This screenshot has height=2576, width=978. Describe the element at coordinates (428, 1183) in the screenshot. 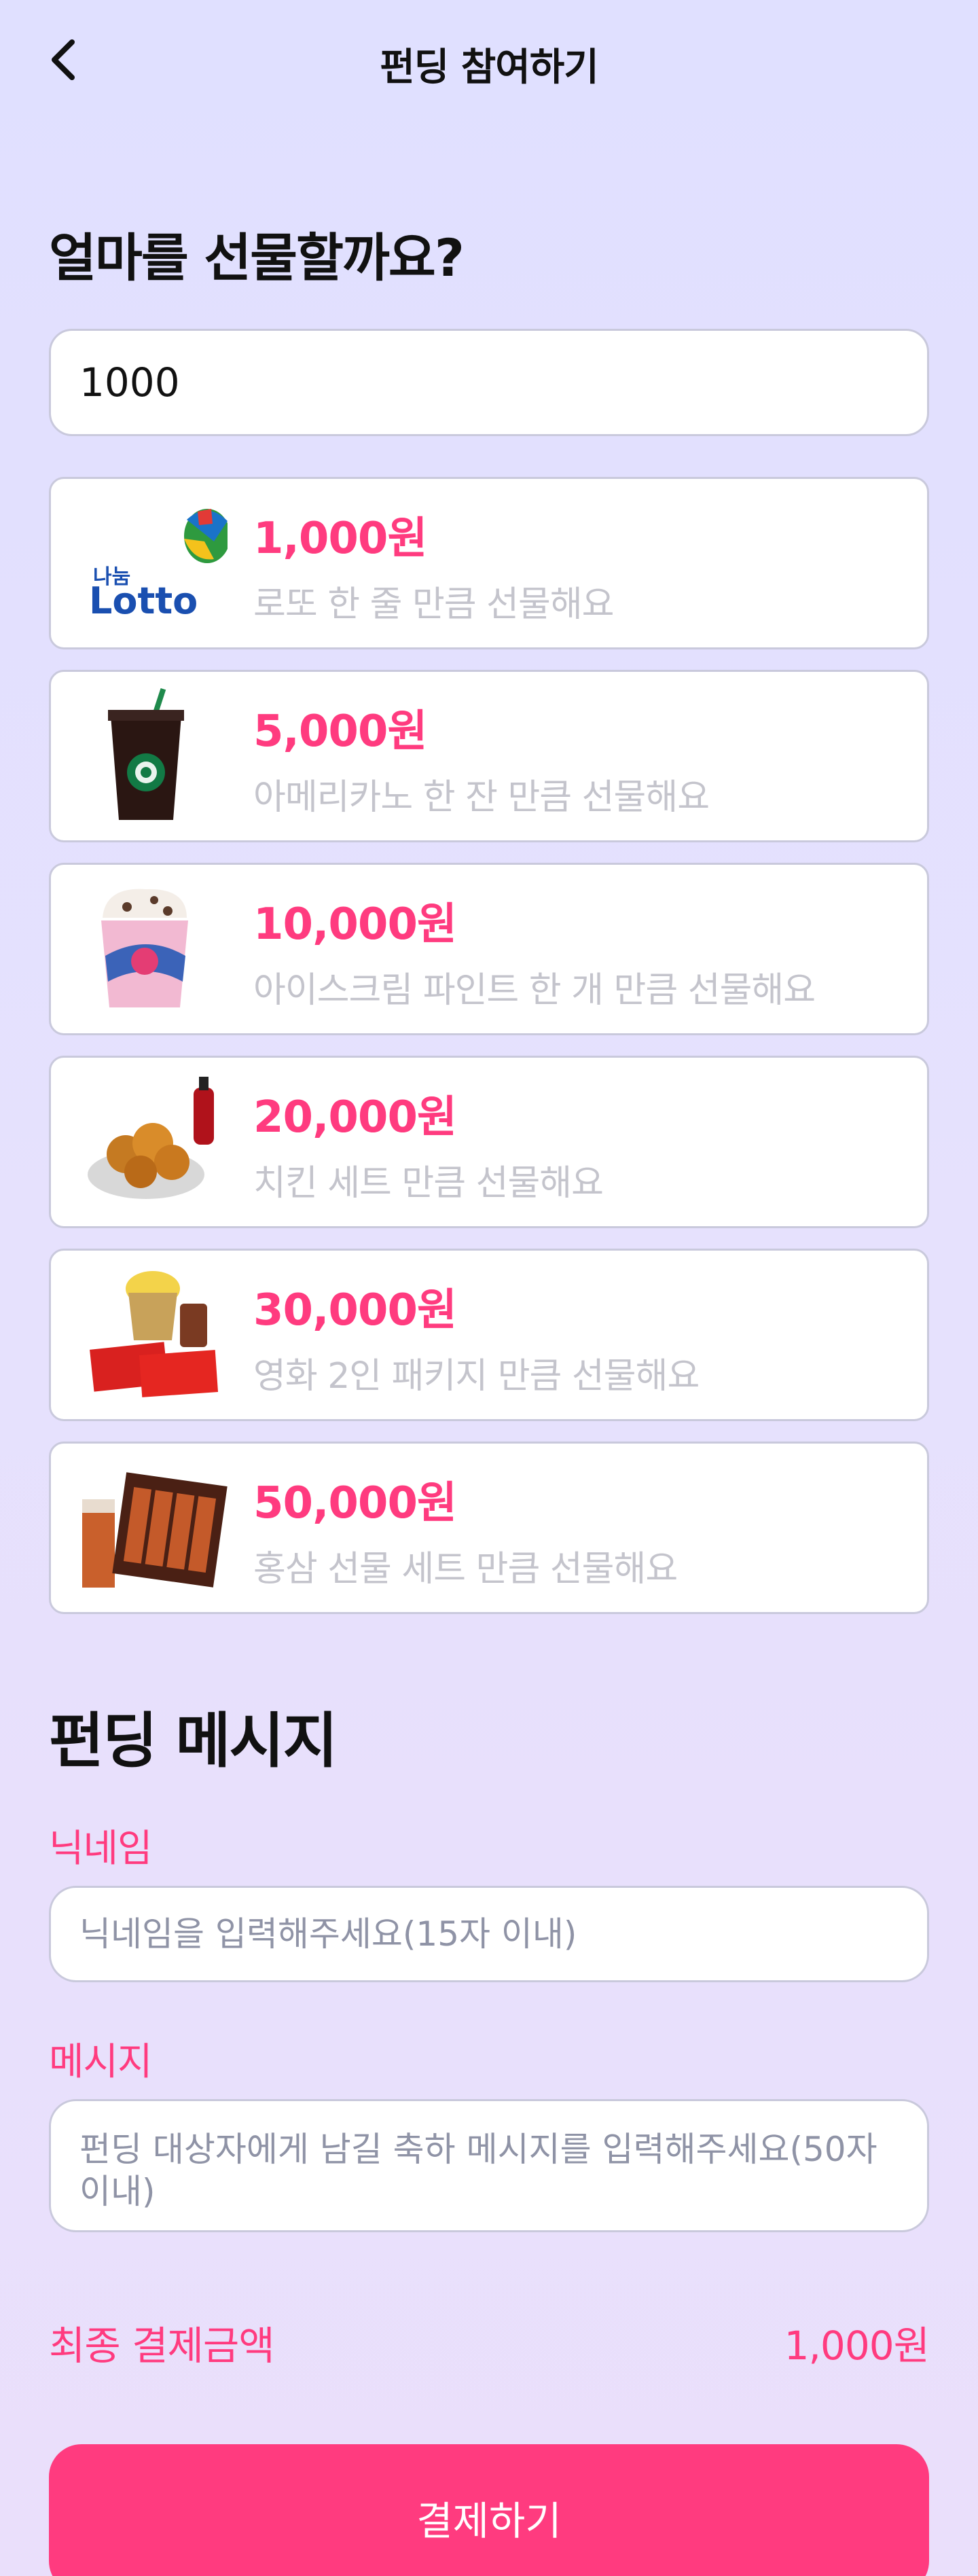

I see `option-description: 치킨 세트 만큼 선물해요` at that location.